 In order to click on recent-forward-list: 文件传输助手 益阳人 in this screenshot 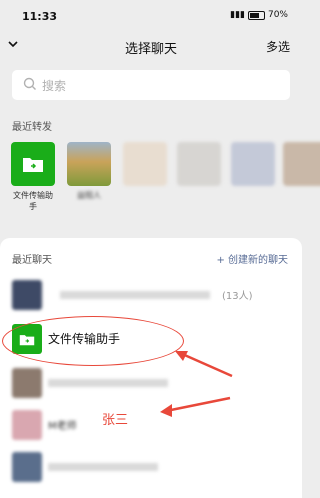, I will do `click(160, 176)`.